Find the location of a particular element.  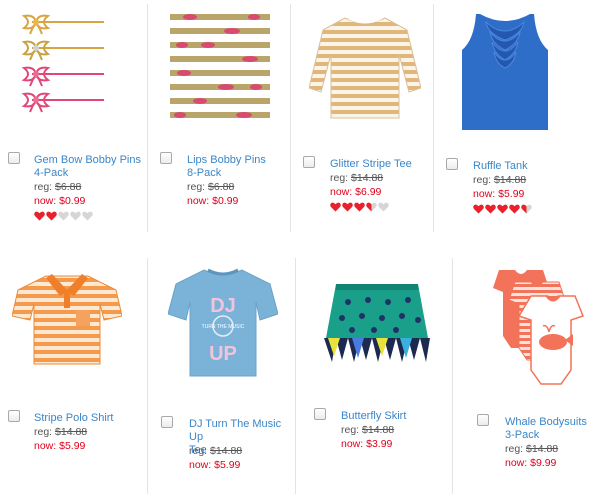

now-price-row: now: $6.99 is located at coordinates (355, 192).